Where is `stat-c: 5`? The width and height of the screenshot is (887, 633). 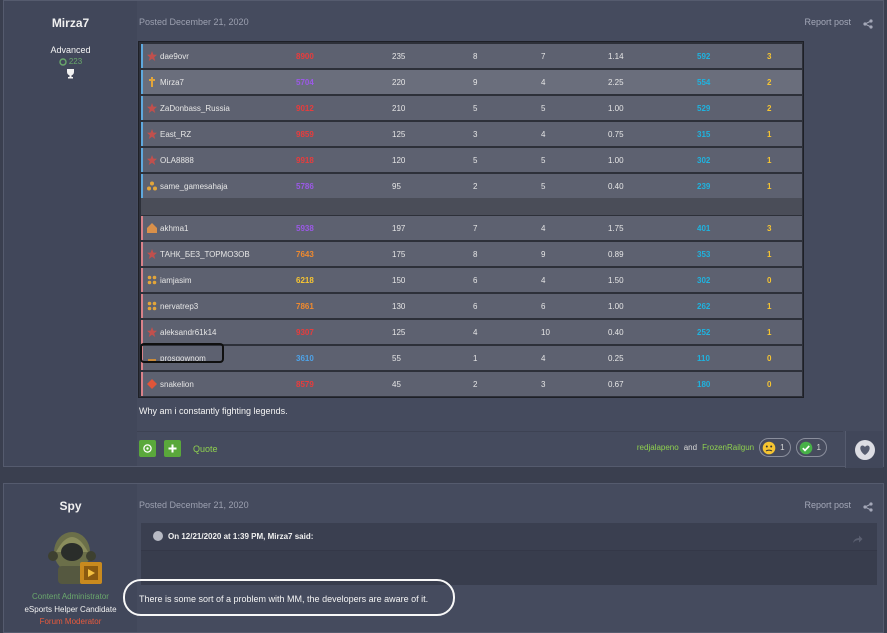 stat-c: 5 is located at coordinates (543, 160).